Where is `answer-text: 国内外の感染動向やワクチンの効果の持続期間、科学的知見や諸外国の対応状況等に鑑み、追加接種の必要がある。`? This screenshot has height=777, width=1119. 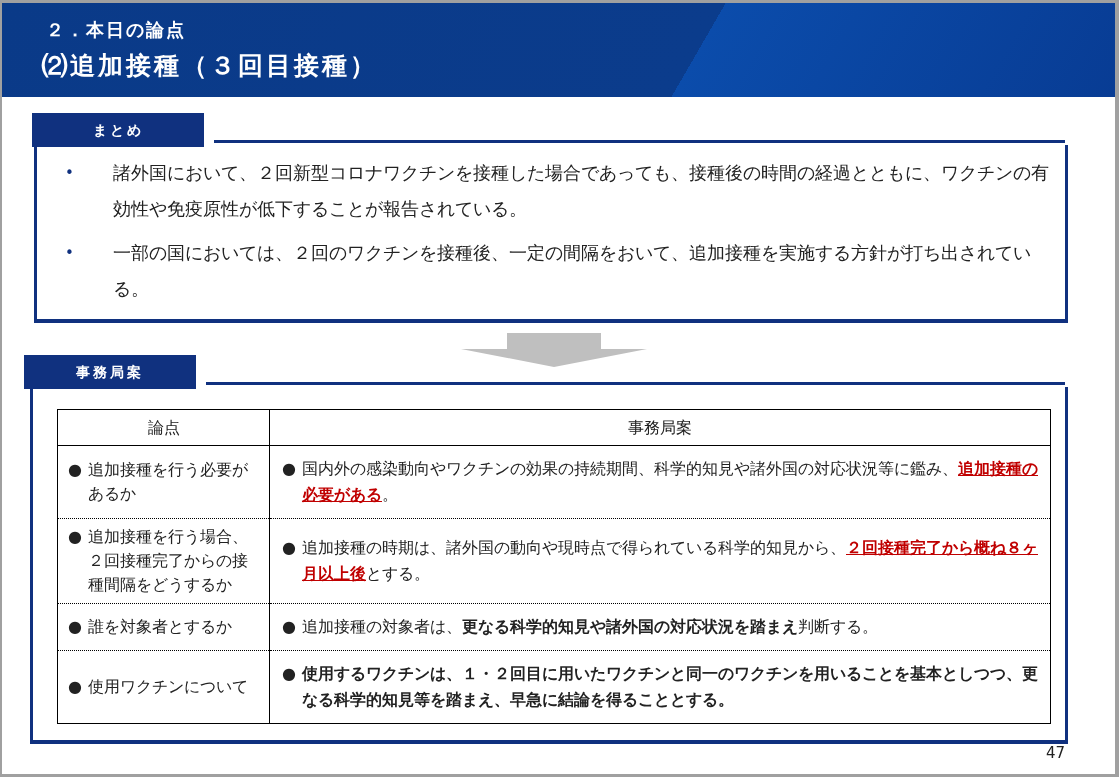 answer-text: 国内外の感染動向やワクチンの効果の持続期間、科学的知見や諸外国の対応状況等に鑑み、追加接種の必要がある。 is located at coordinates (670, 482).